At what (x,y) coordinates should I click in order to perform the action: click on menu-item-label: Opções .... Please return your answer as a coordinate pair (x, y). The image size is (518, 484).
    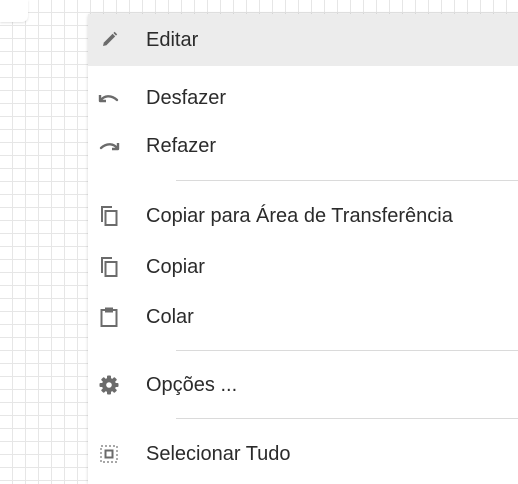
    Looking at the image, I should click on (192, 384).